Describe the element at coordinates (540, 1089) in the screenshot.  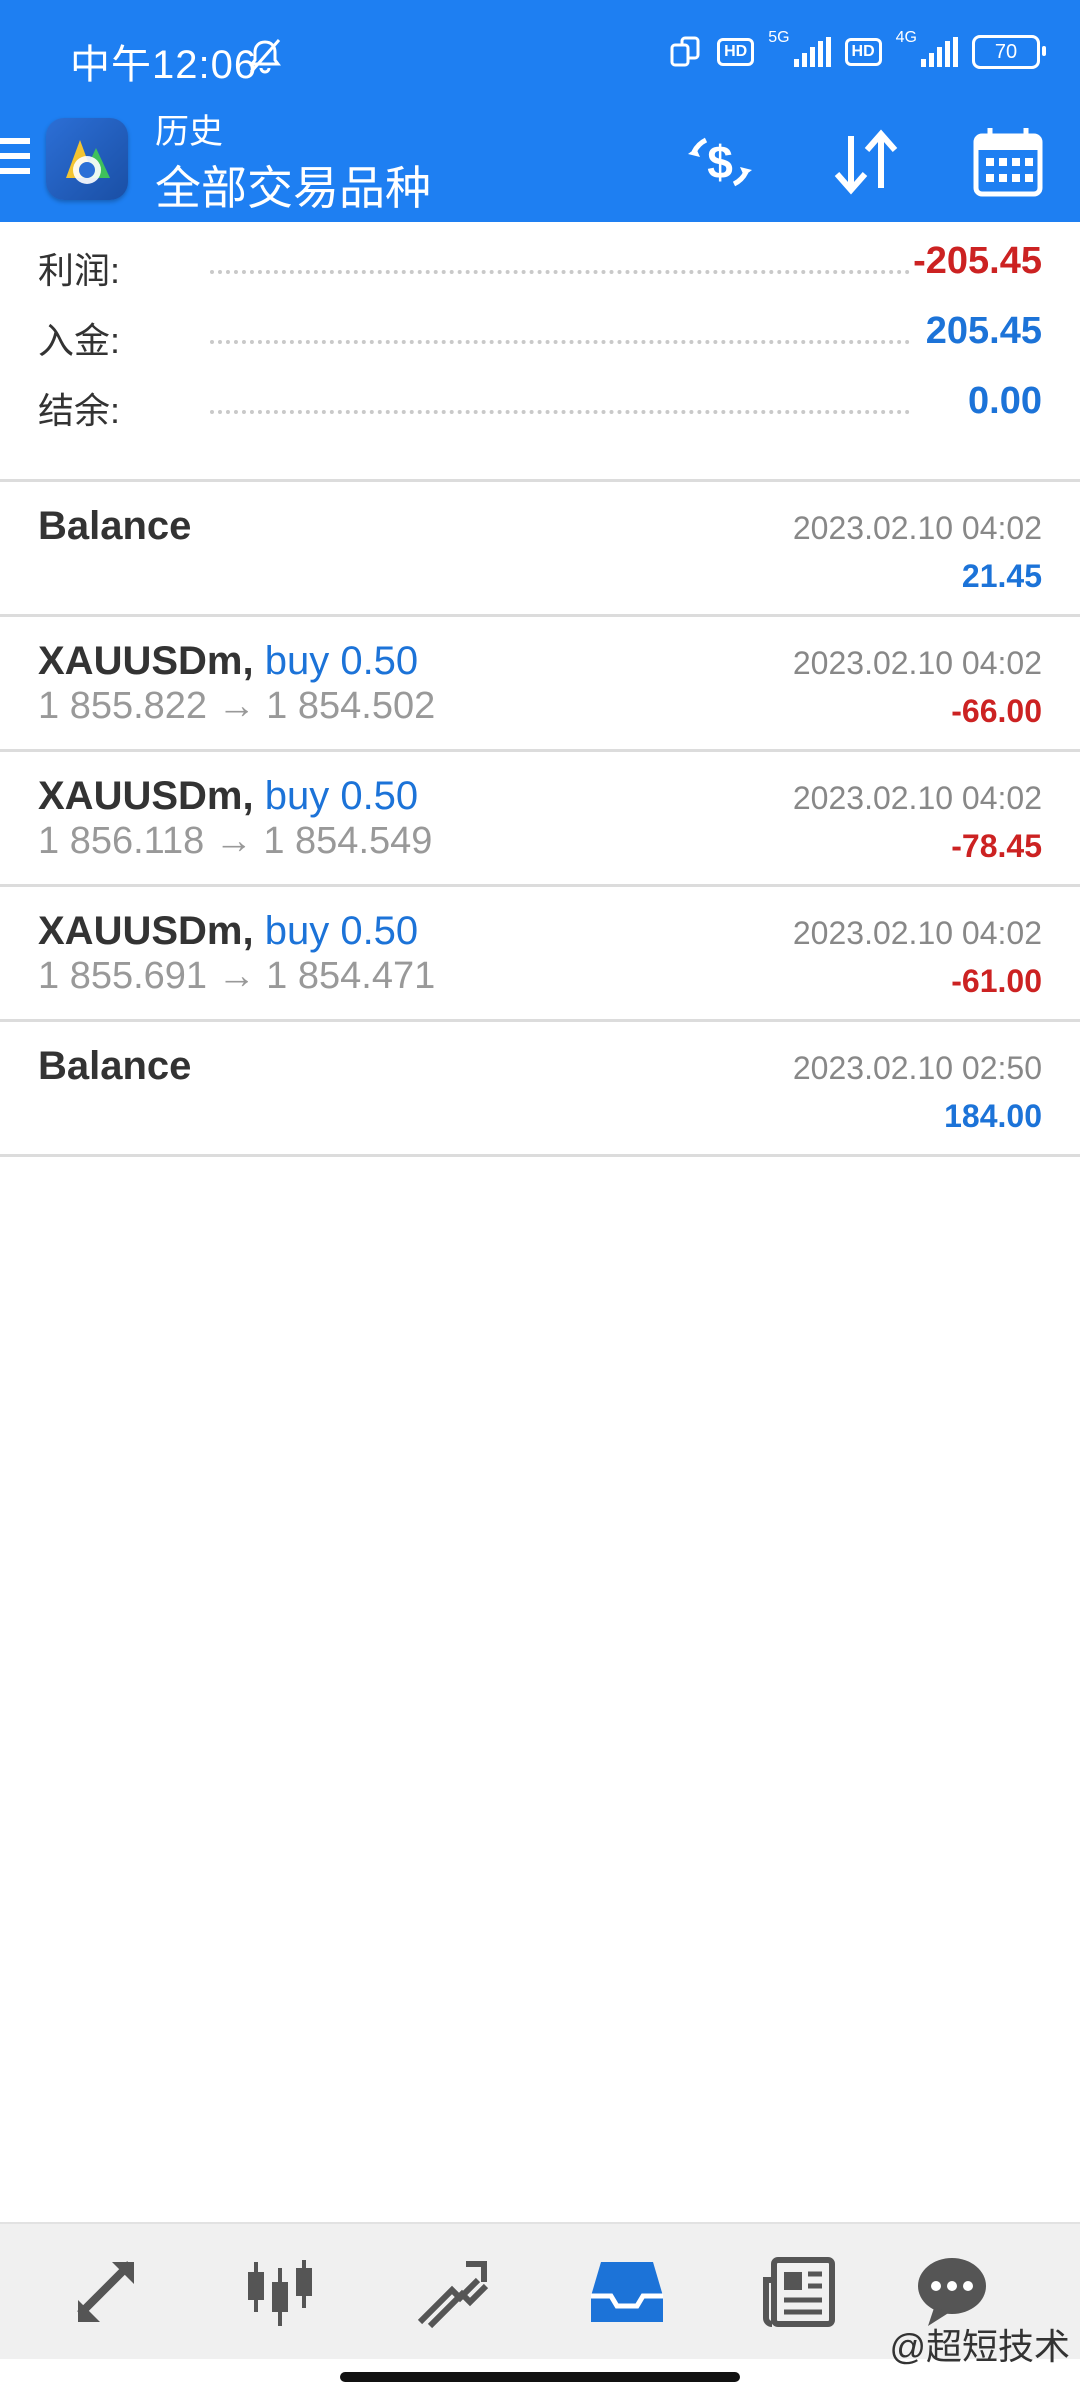
I see `list-item: Balance 2023.02.10 02:50 184.00` at that location.